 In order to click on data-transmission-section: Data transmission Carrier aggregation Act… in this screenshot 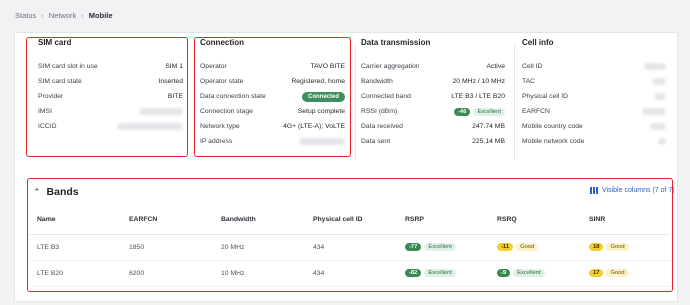, I will do `click(433, 93)`.